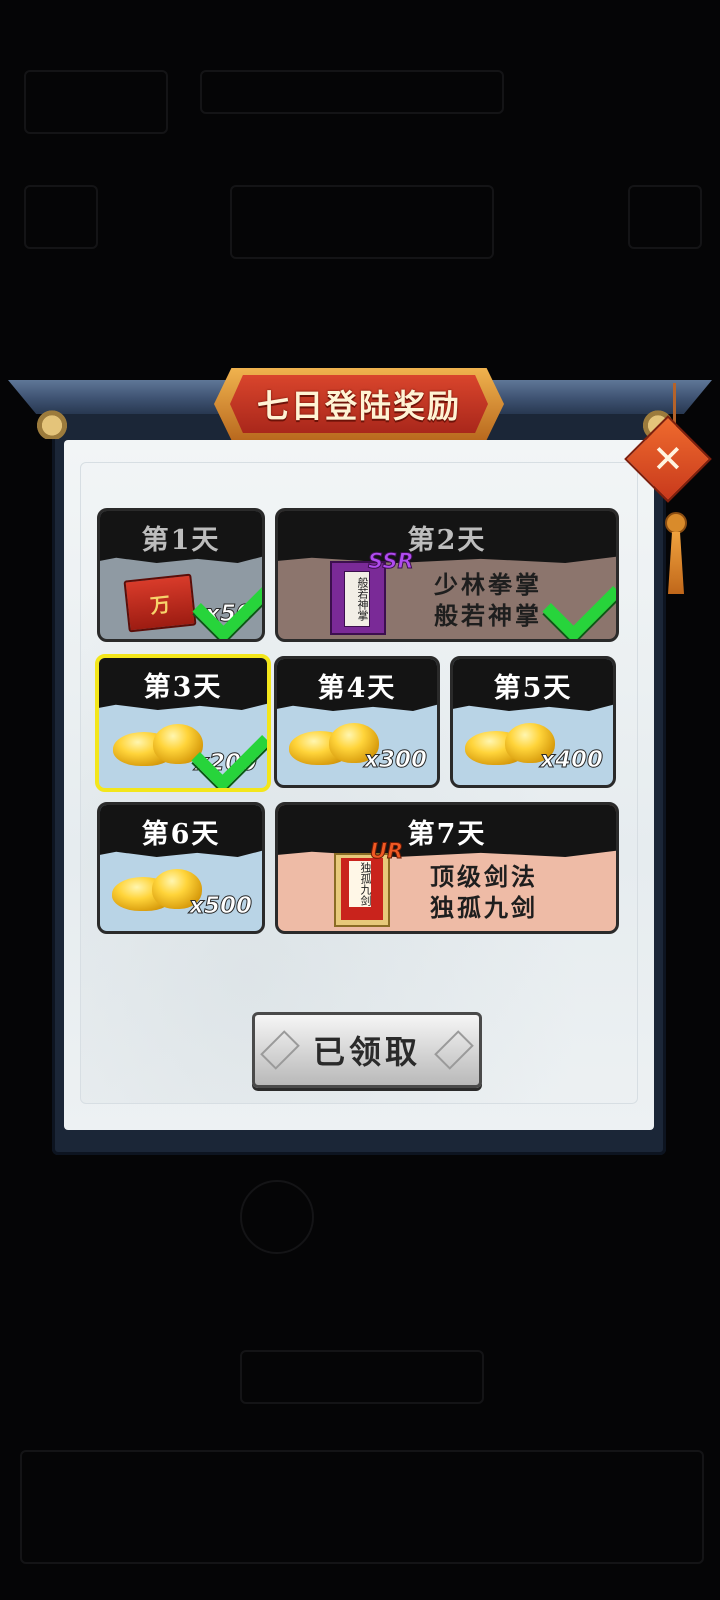 Image resolution: width=720 pixels, height=1600 pixels. Describe the element at coordinates (488, 600) in the screenshot. I see `reward-description: 少林拳掌 般若神掌` at that location.